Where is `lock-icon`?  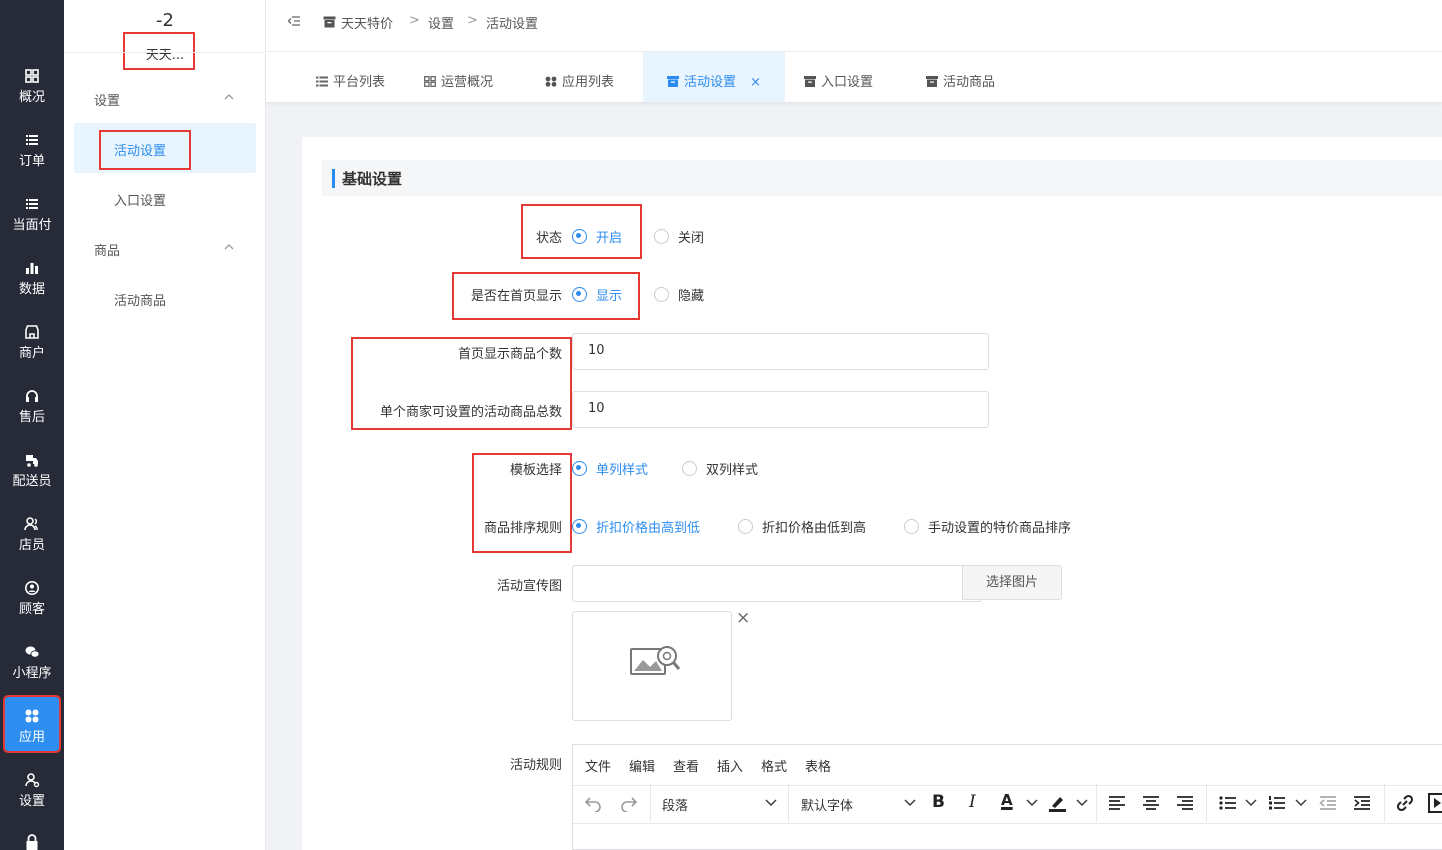 lock-icon is located at coordinates (32, 842).